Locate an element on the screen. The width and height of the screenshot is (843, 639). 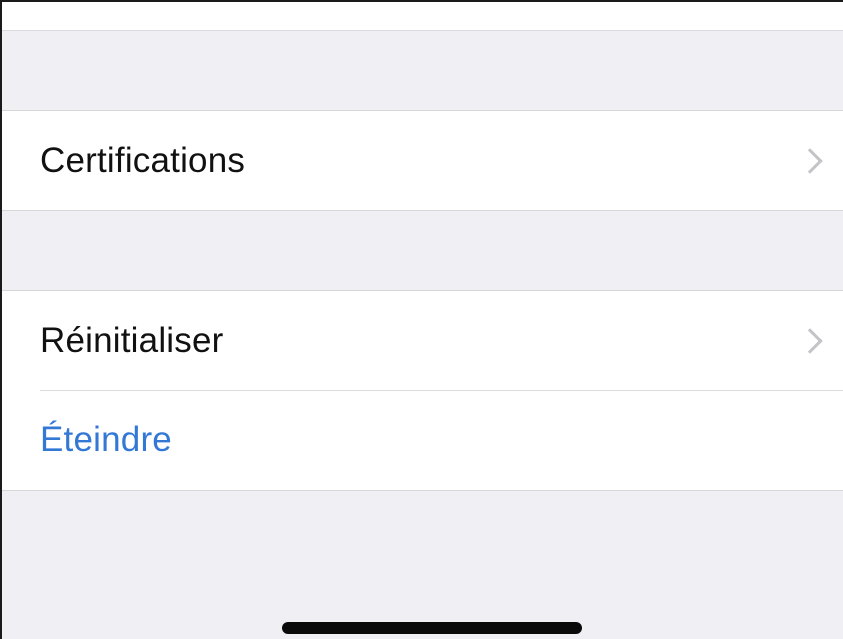
previous-section-edge is located at coordinates (422, 16).